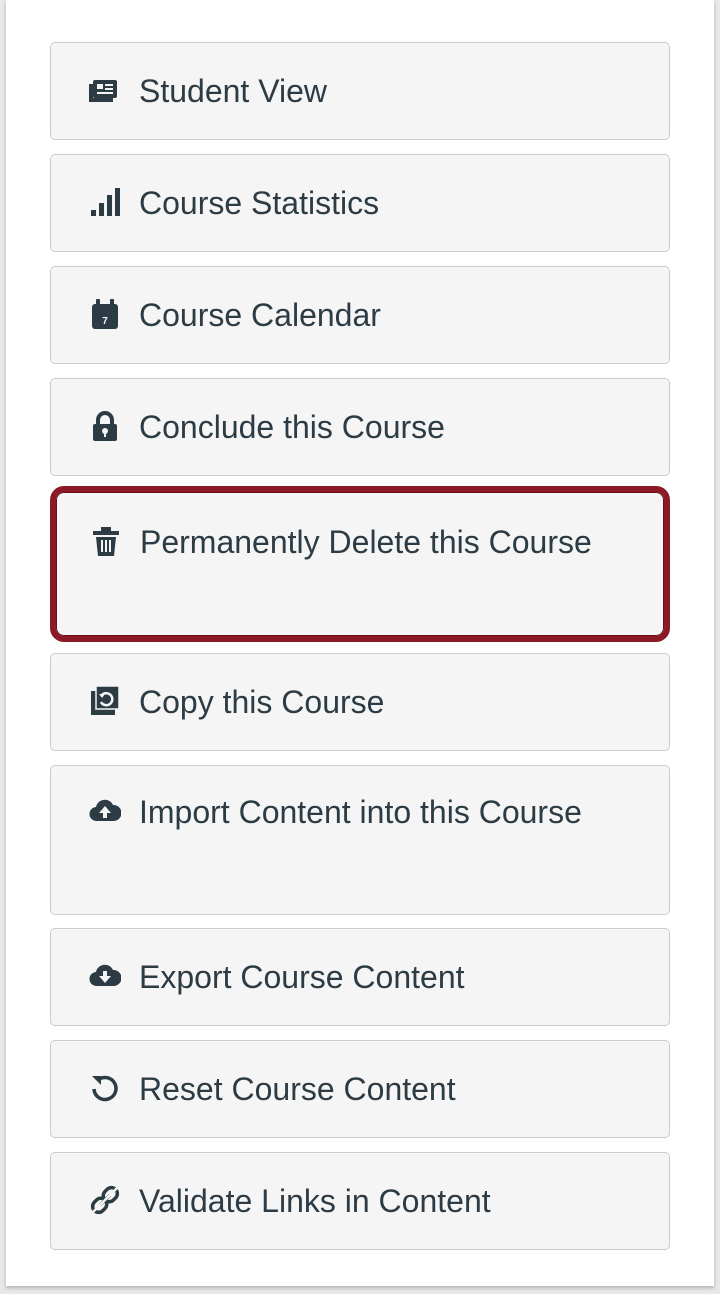 Image resolution: width=720 pixels, height=1294 pixels. What do you see at coordinates (108, 90) in the screenshot?
I see `student-view-icon` at bounding box center [108, 90].